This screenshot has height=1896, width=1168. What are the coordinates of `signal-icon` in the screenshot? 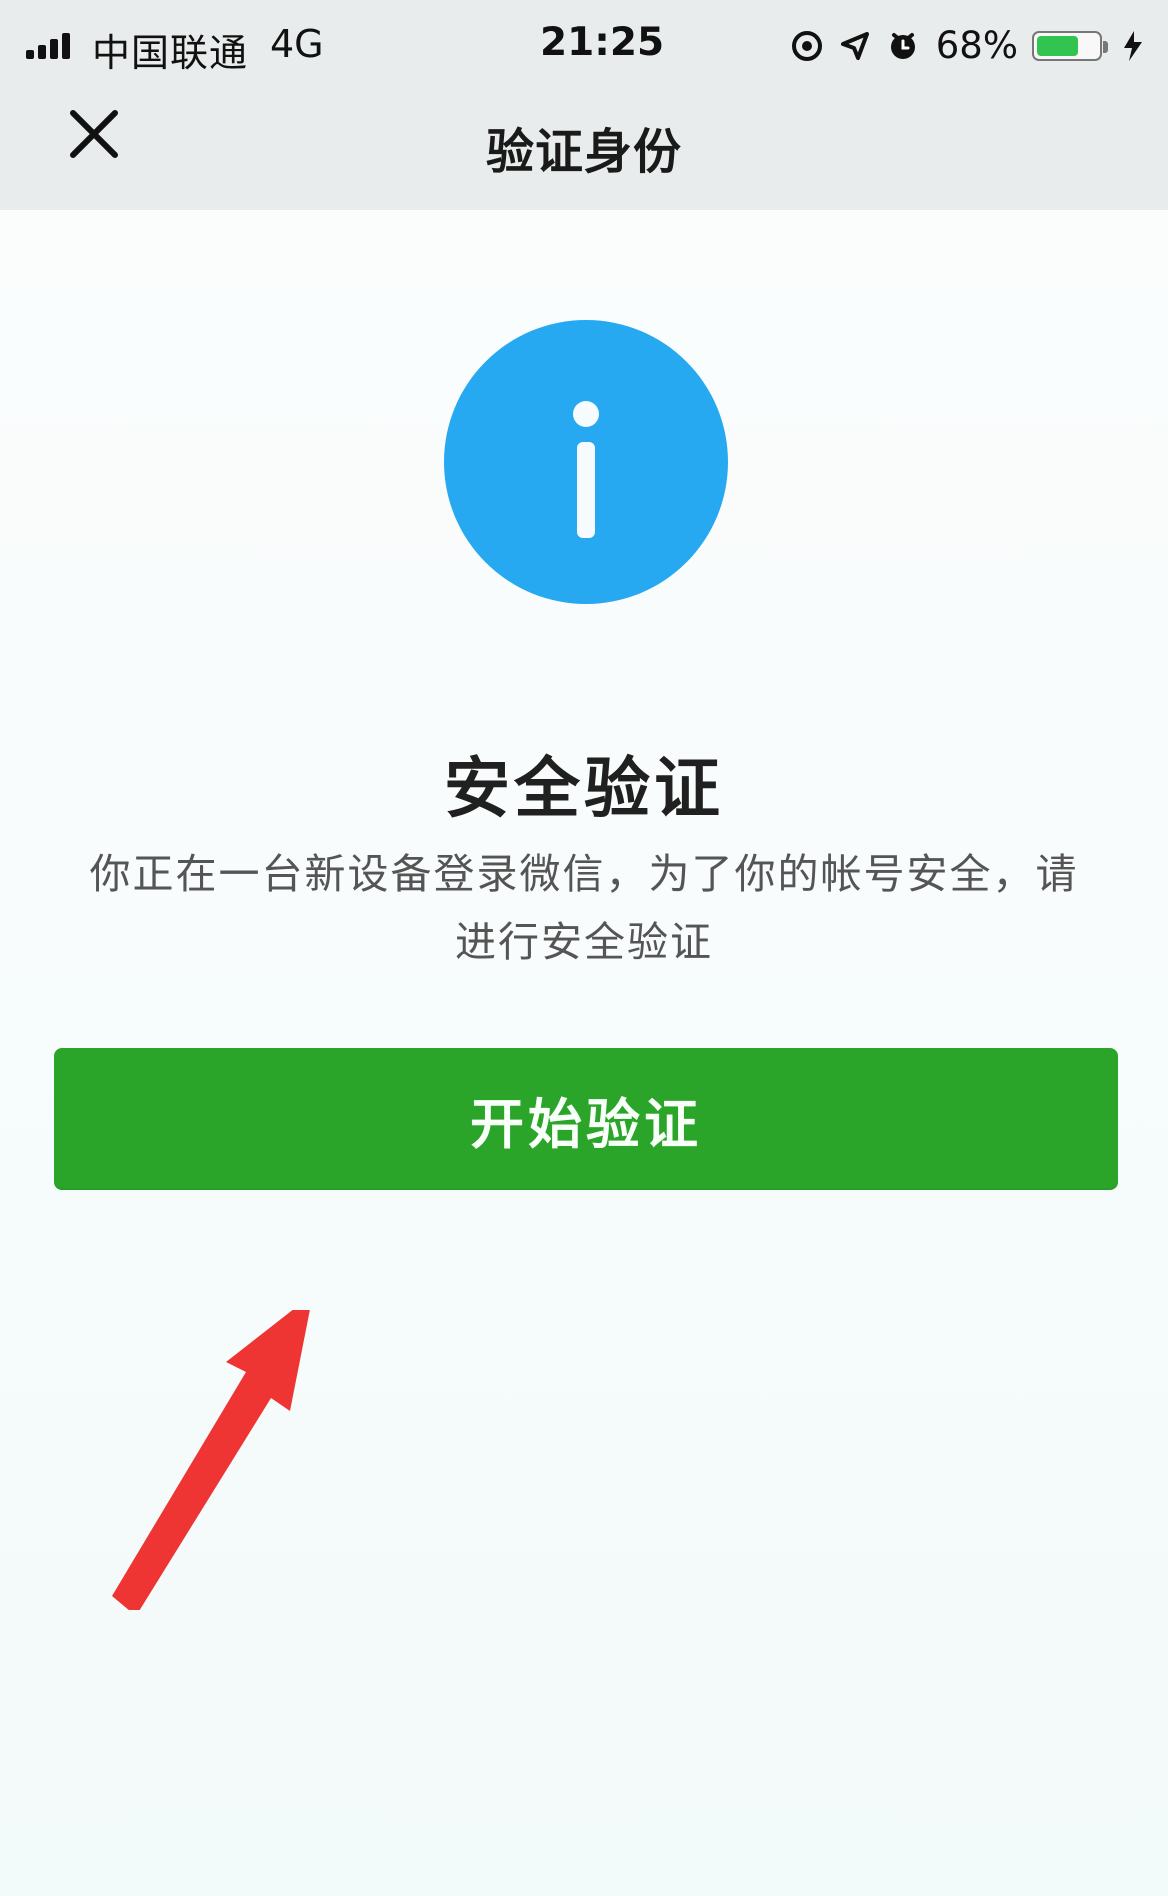 It's located at (52, 46).